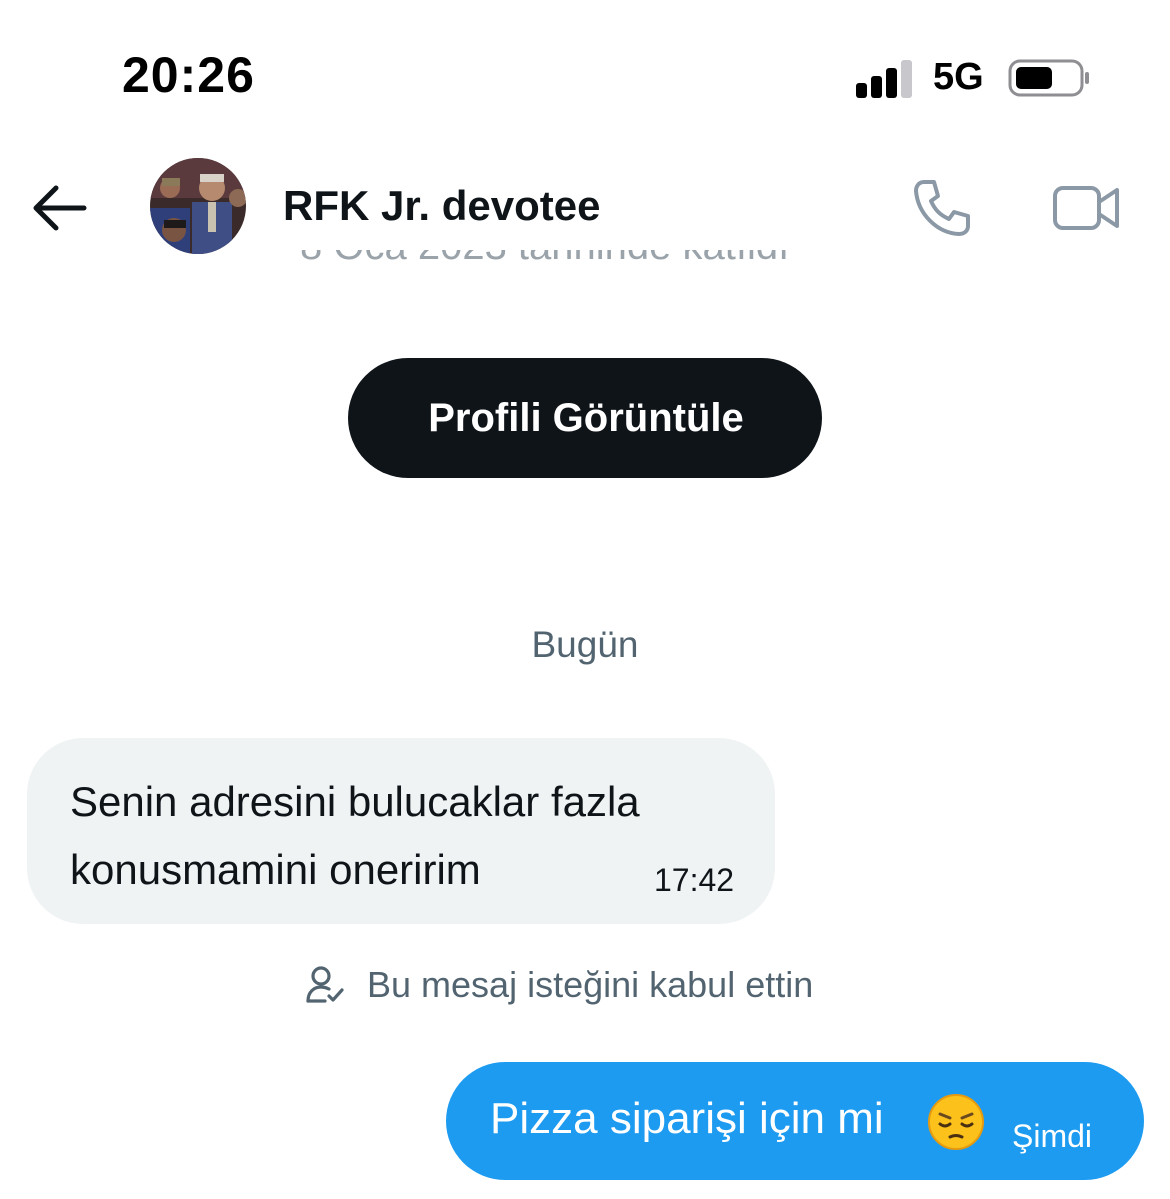 The height and width of the screenshot is (1199, 1170). What do you see at coordinates (198, 206) in the screenshot?
I see `contact-avatar` at bounding box center [198, 206].